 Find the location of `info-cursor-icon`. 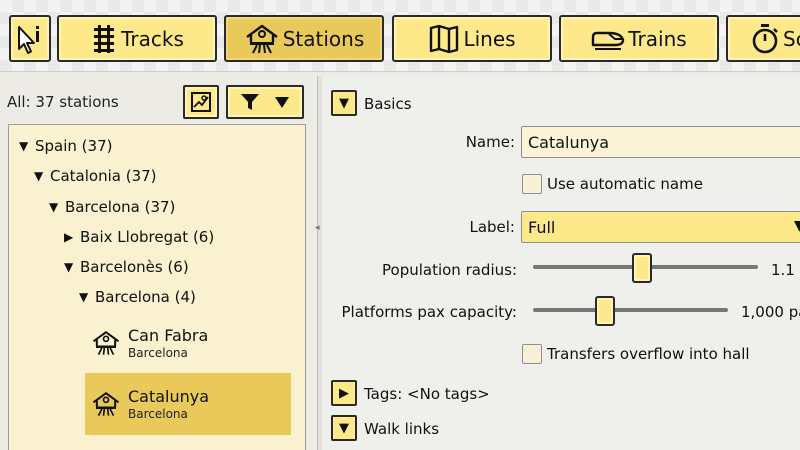

info-cursor-icon is located at coordinates (28, 39).